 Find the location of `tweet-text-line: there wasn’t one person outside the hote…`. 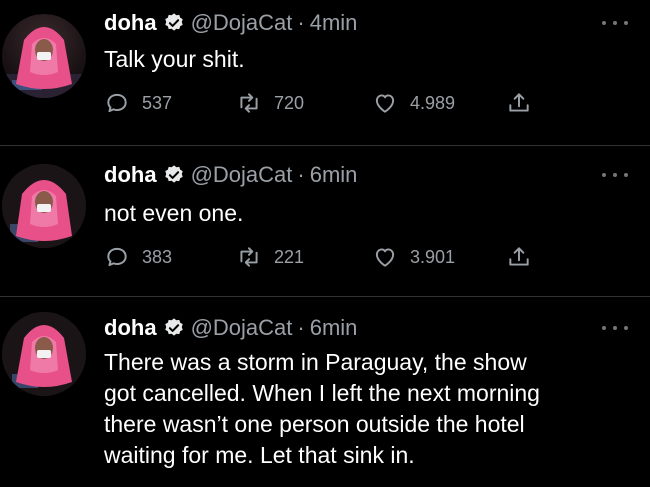

tweet-text-line: there wasn’t one person outside the hote… is located at coordinates (314, 424).